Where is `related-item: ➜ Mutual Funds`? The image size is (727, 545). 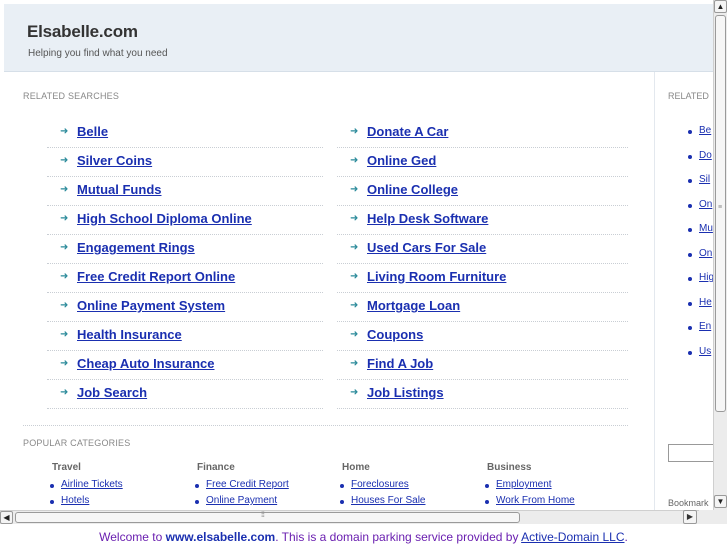
related-item: ➜ Mutual Funds is located at coordinates (185, 191).